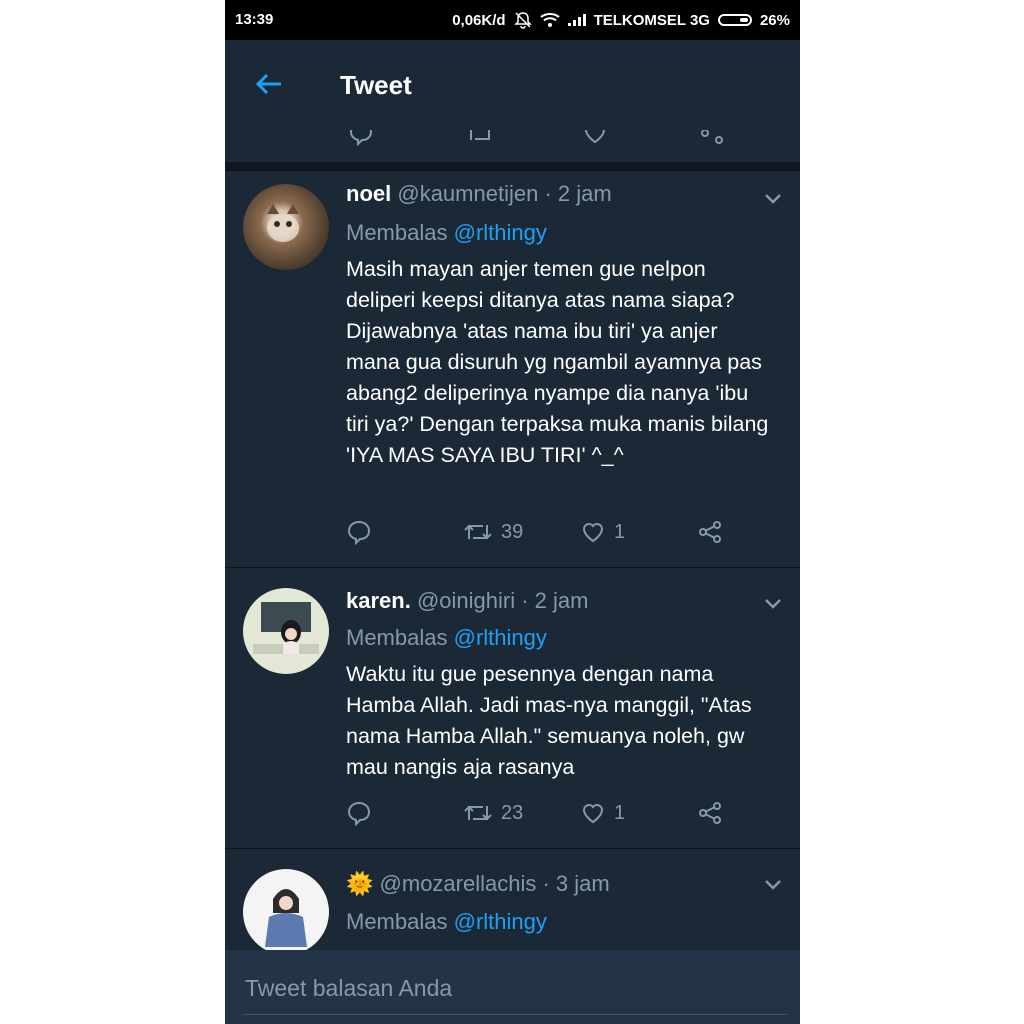  I want to click on tweet-header: 🌞 @mozarellachis · 3 jam, so click(478, 884).